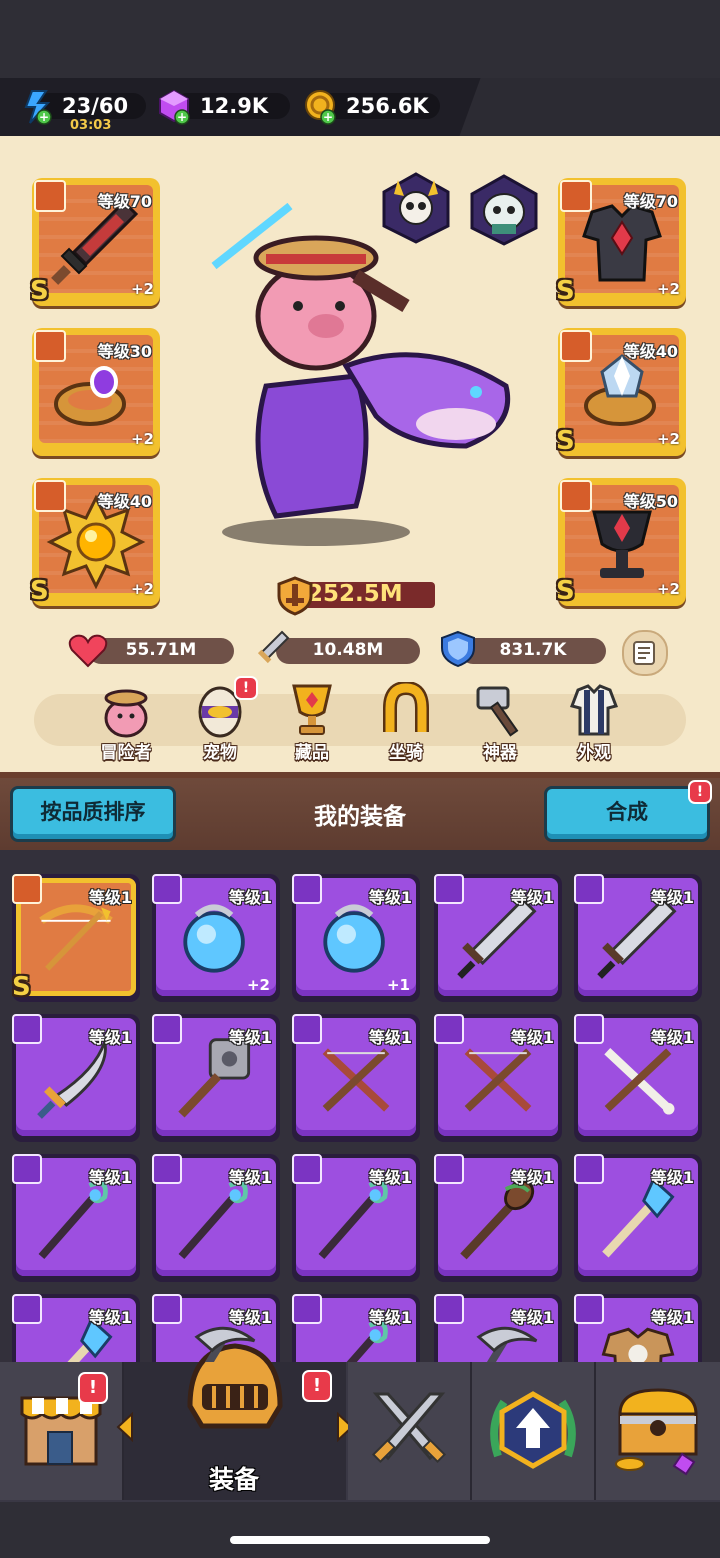 The height and width of the screenshot is (1558, 720). Describe the element at coordinates (317, 1386) in the screenshot. I see `equip-alert-badge: !` at that location.